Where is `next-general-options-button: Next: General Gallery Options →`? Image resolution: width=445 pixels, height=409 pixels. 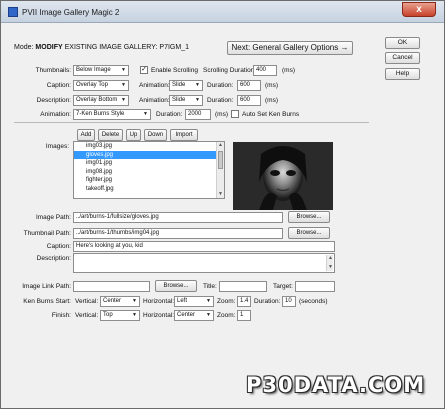
next-general-options-button: Next: General Gallery Options → is located at coordinates (290, 48).